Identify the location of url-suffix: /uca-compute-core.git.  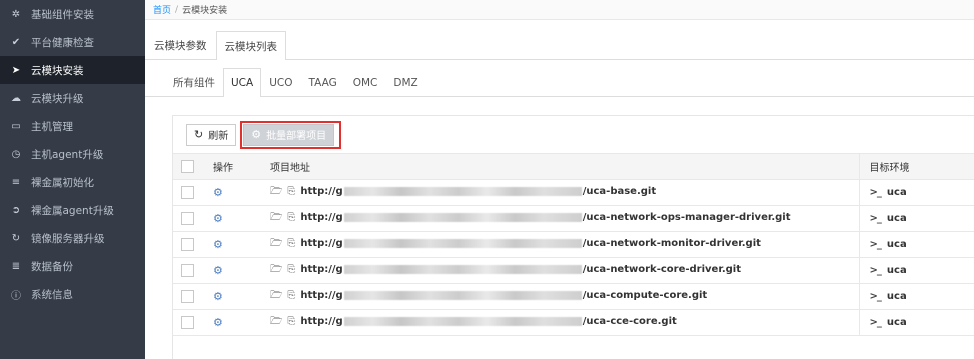
(645, 295).